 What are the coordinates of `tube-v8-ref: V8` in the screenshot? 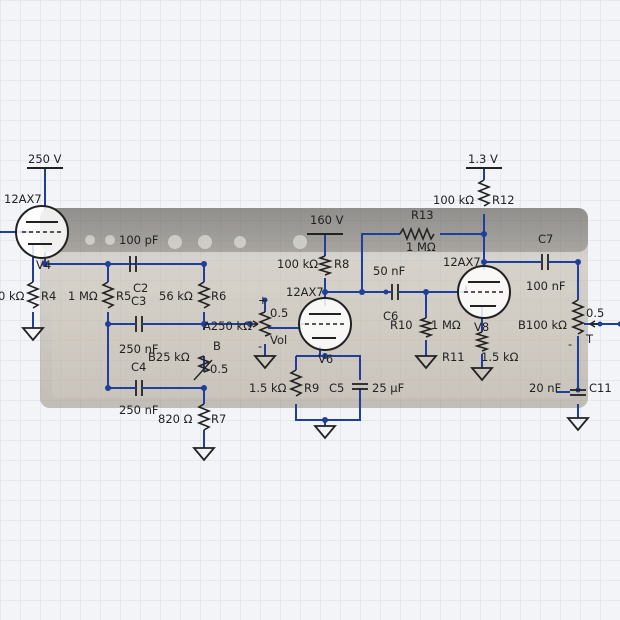 It's located at (481, 327).